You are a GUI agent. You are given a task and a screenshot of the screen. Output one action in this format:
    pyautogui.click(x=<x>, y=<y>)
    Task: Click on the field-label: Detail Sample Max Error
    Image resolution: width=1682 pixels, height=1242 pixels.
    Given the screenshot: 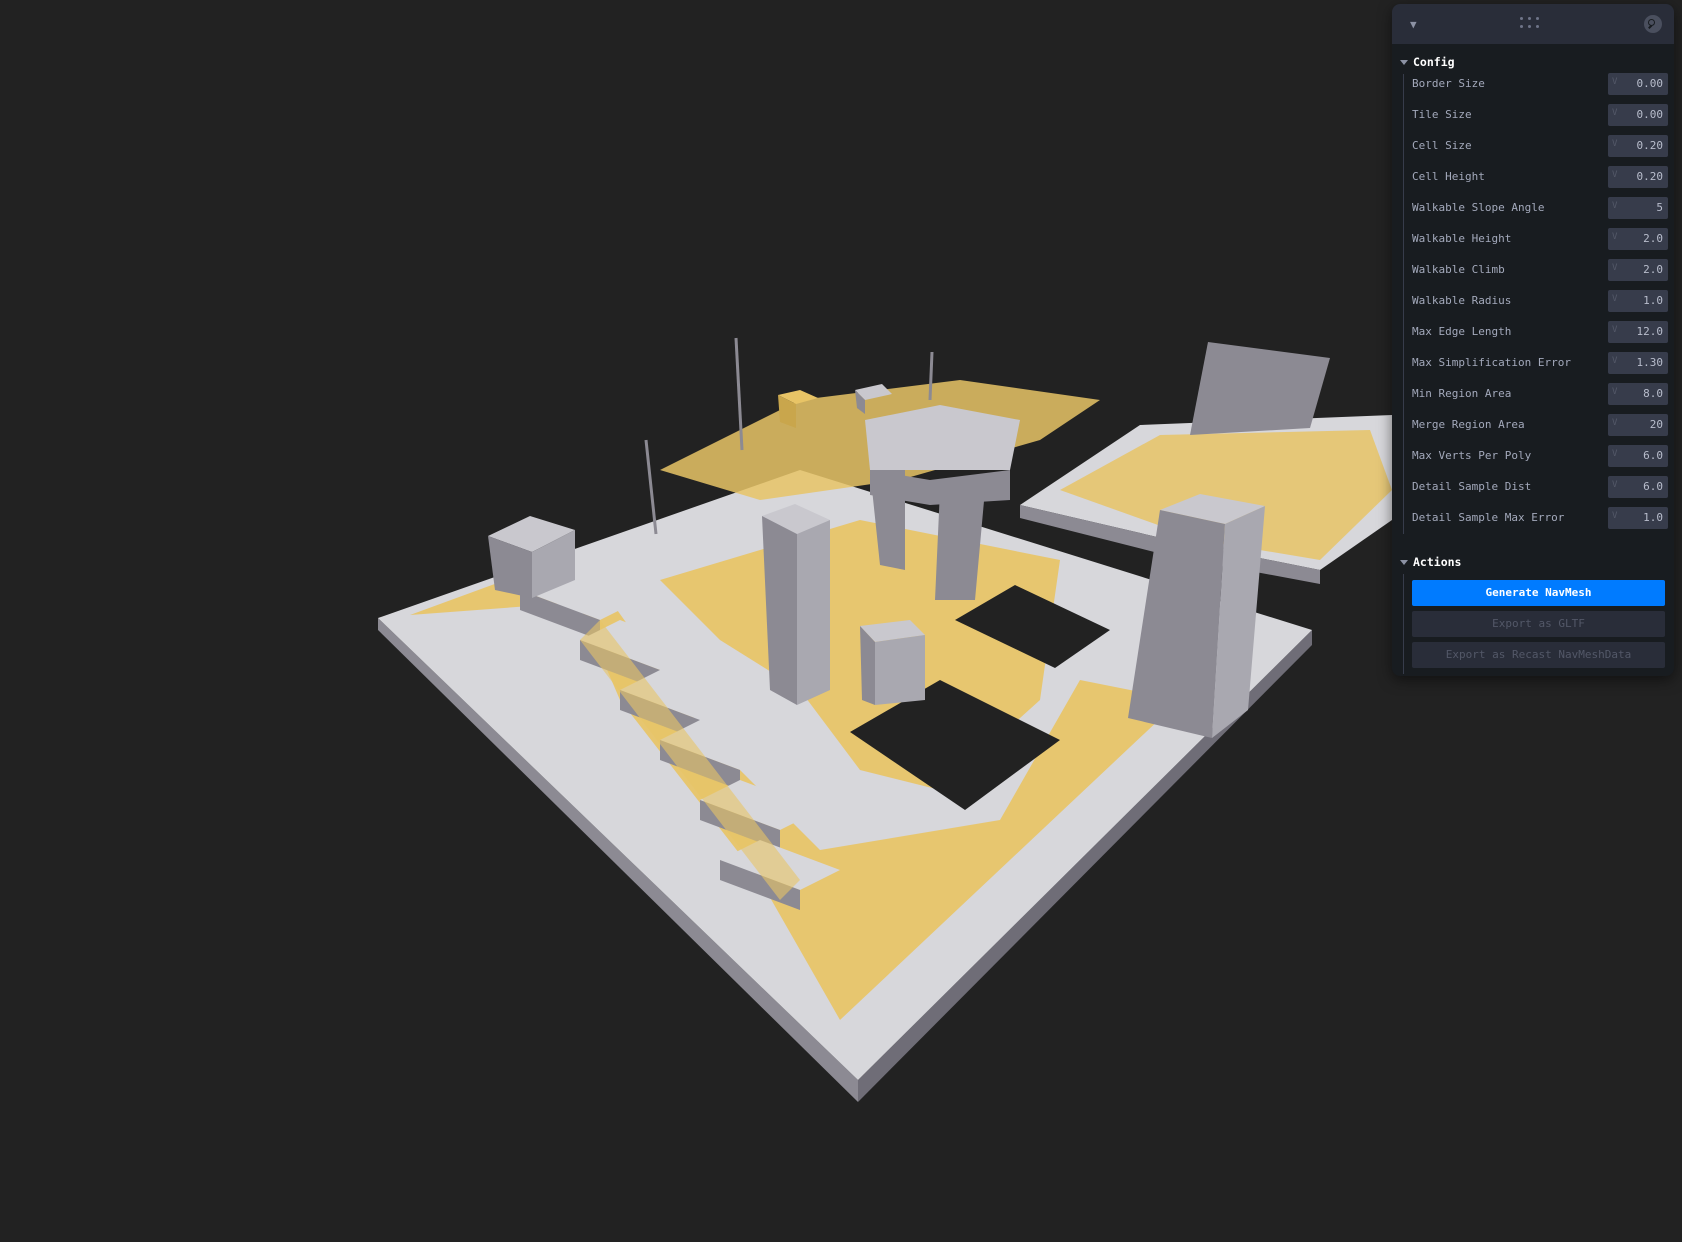 What is the action you would take?
    pyautogui.click(x=1488, y=517)
    